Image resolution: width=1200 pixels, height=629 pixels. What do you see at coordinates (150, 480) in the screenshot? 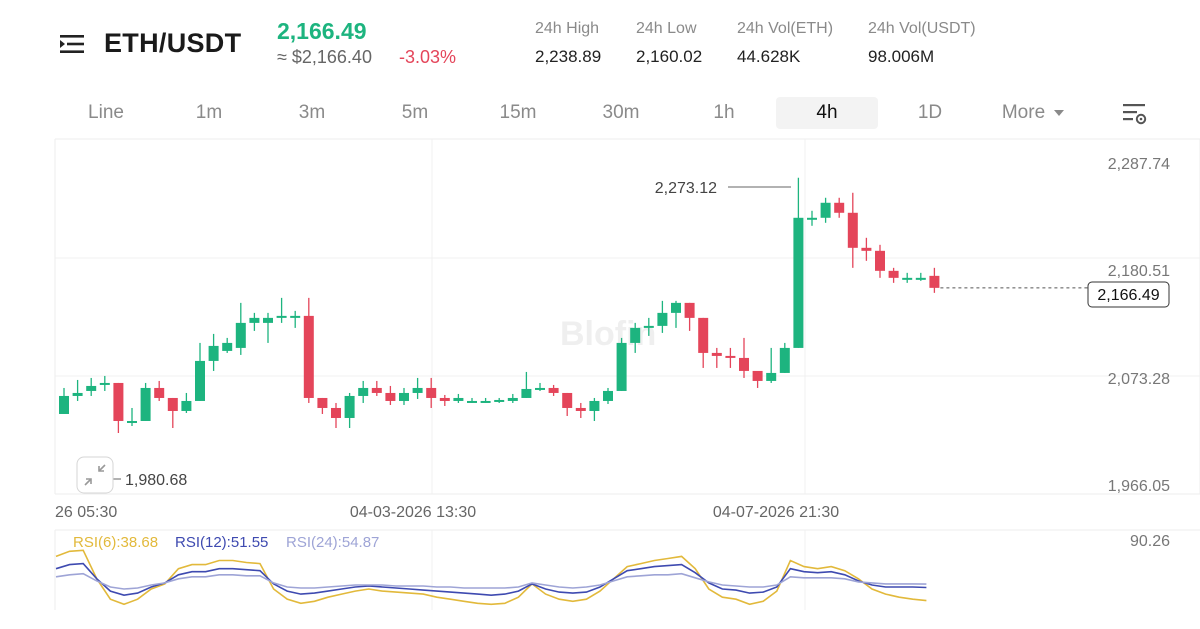
I see `low-marker: 1,980.68` at bounding box center [150, 480].